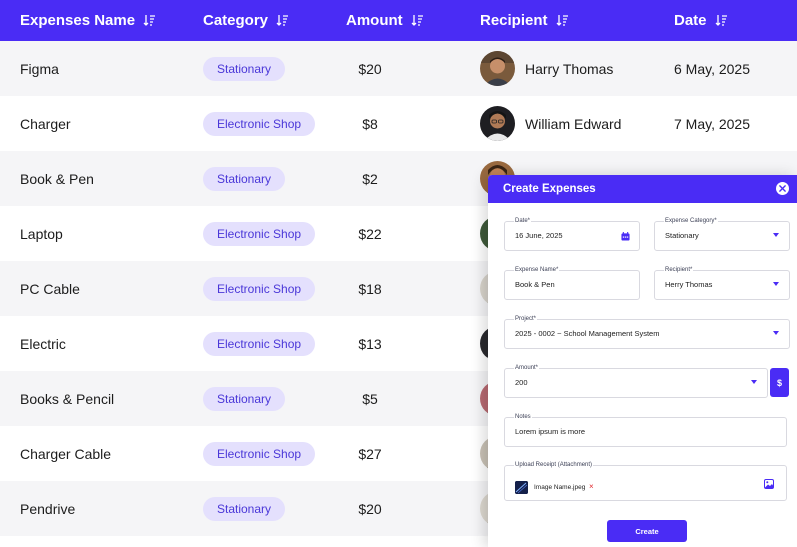 The width and height of the screenshot is (797, 547). What do you see at coordinates (625, 236) in the screenshot?
I see `calendar-icon` at bounding box center [625, 236].